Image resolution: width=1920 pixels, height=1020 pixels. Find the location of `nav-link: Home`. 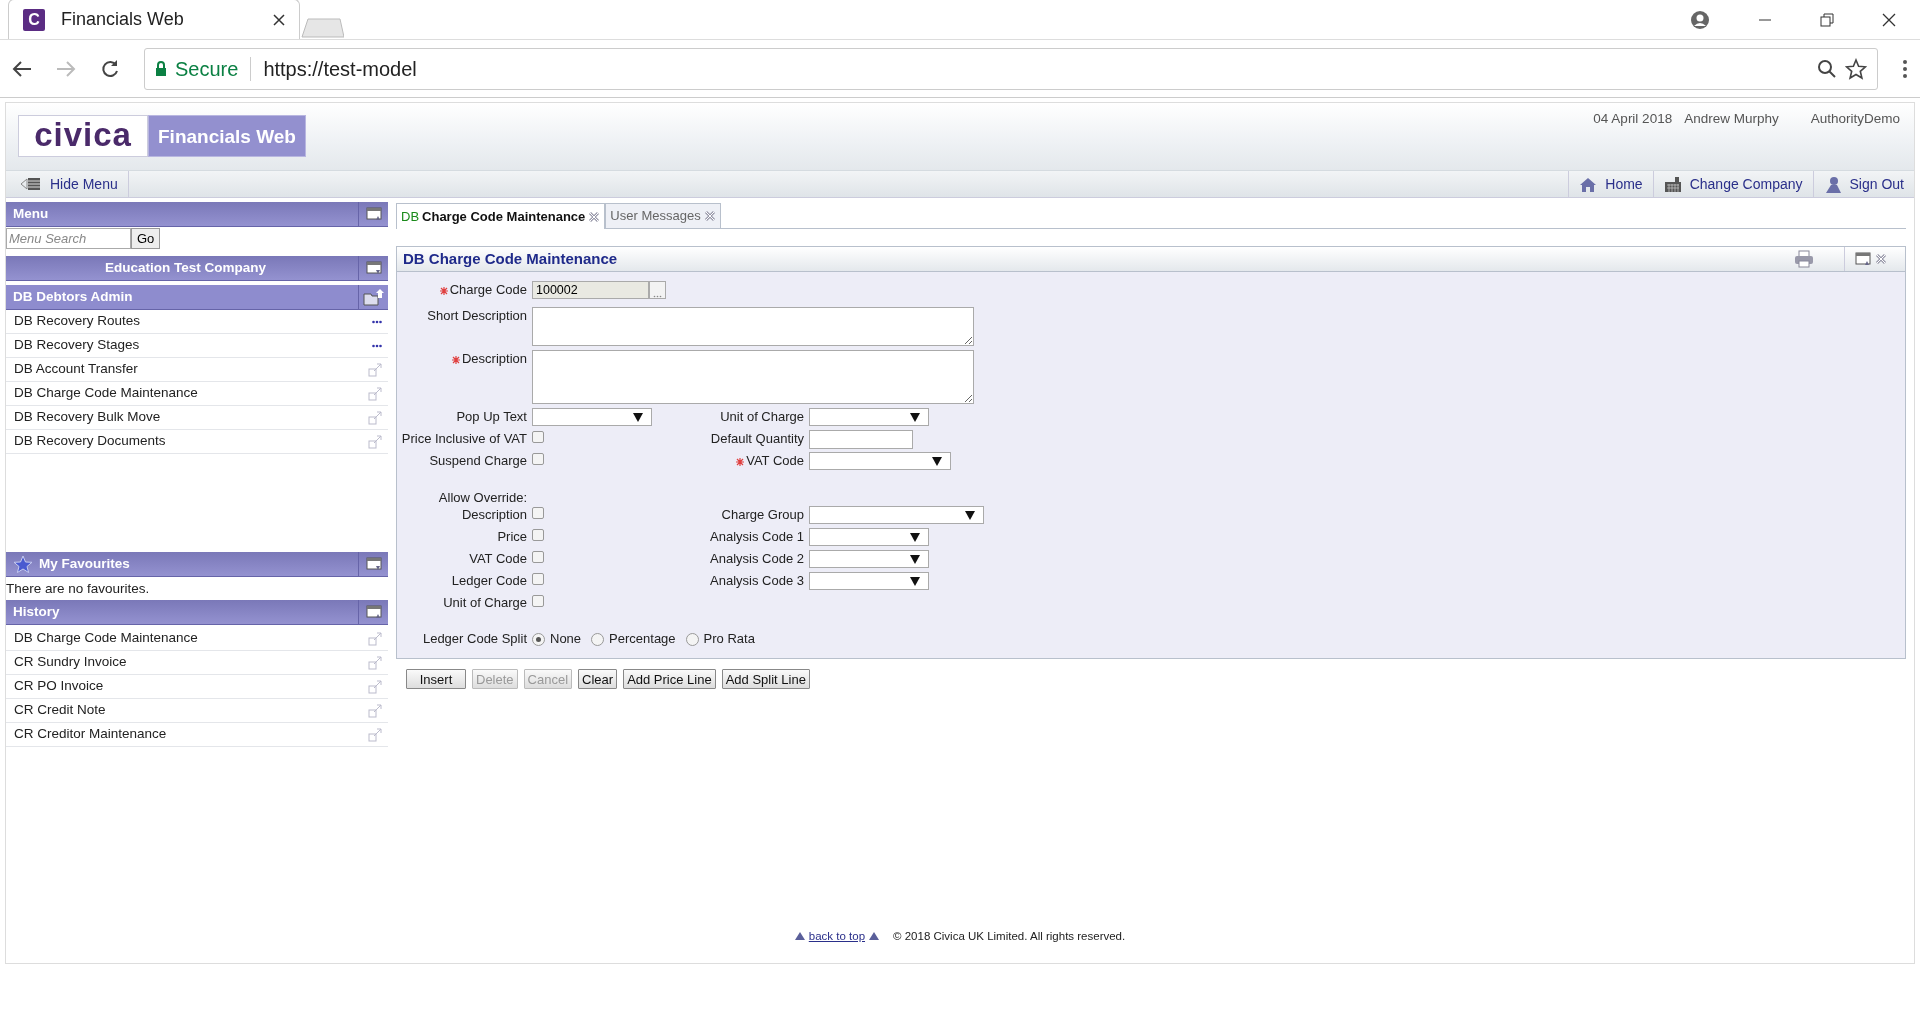

nav-link: Home is located at coordinates (1610, 184).